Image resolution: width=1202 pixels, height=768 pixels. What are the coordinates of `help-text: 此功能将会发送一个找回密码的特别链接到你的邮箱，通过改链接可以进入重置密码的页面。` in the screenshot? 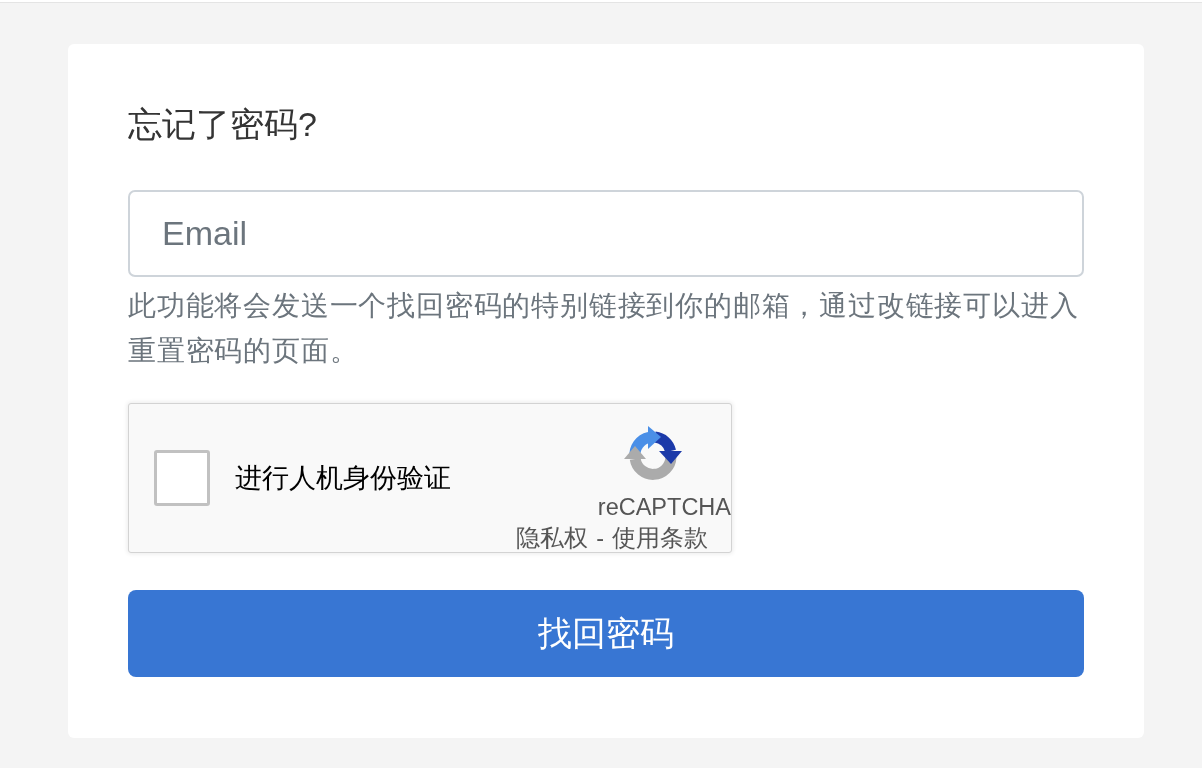 It's located at (604, 328).